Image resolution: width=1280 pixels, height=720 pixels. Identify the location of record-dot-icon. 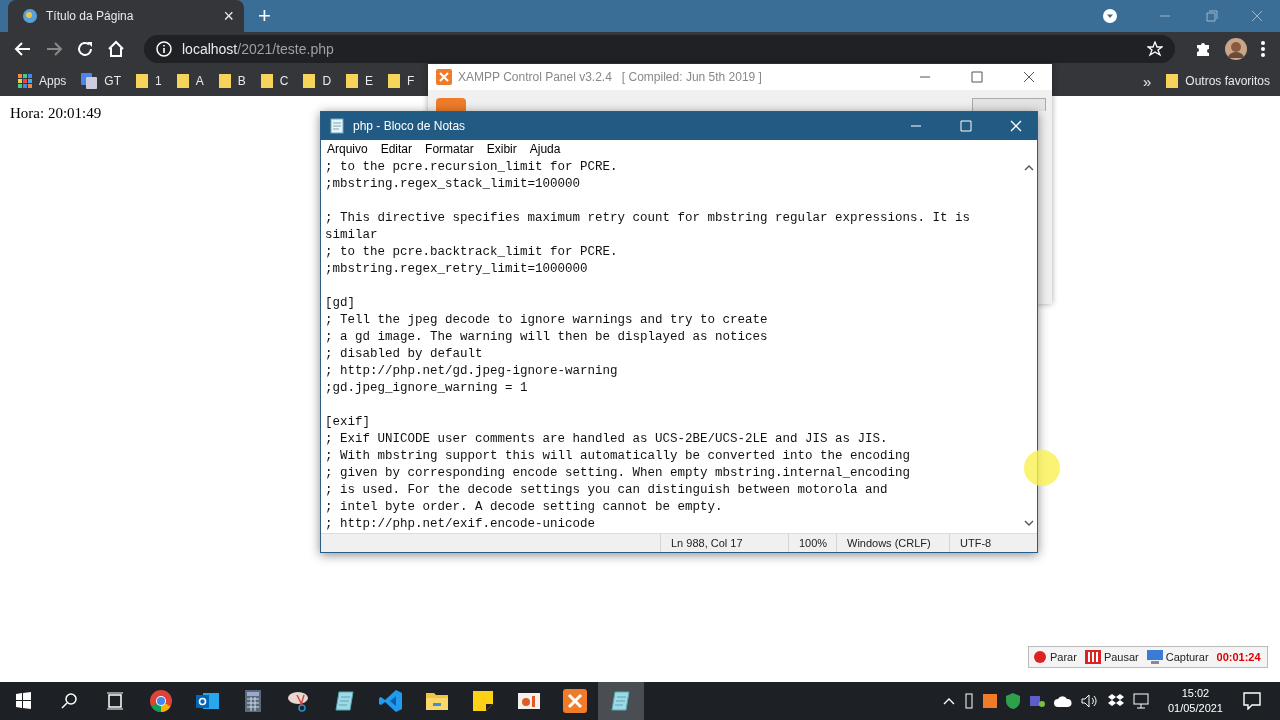
(1040, 657).